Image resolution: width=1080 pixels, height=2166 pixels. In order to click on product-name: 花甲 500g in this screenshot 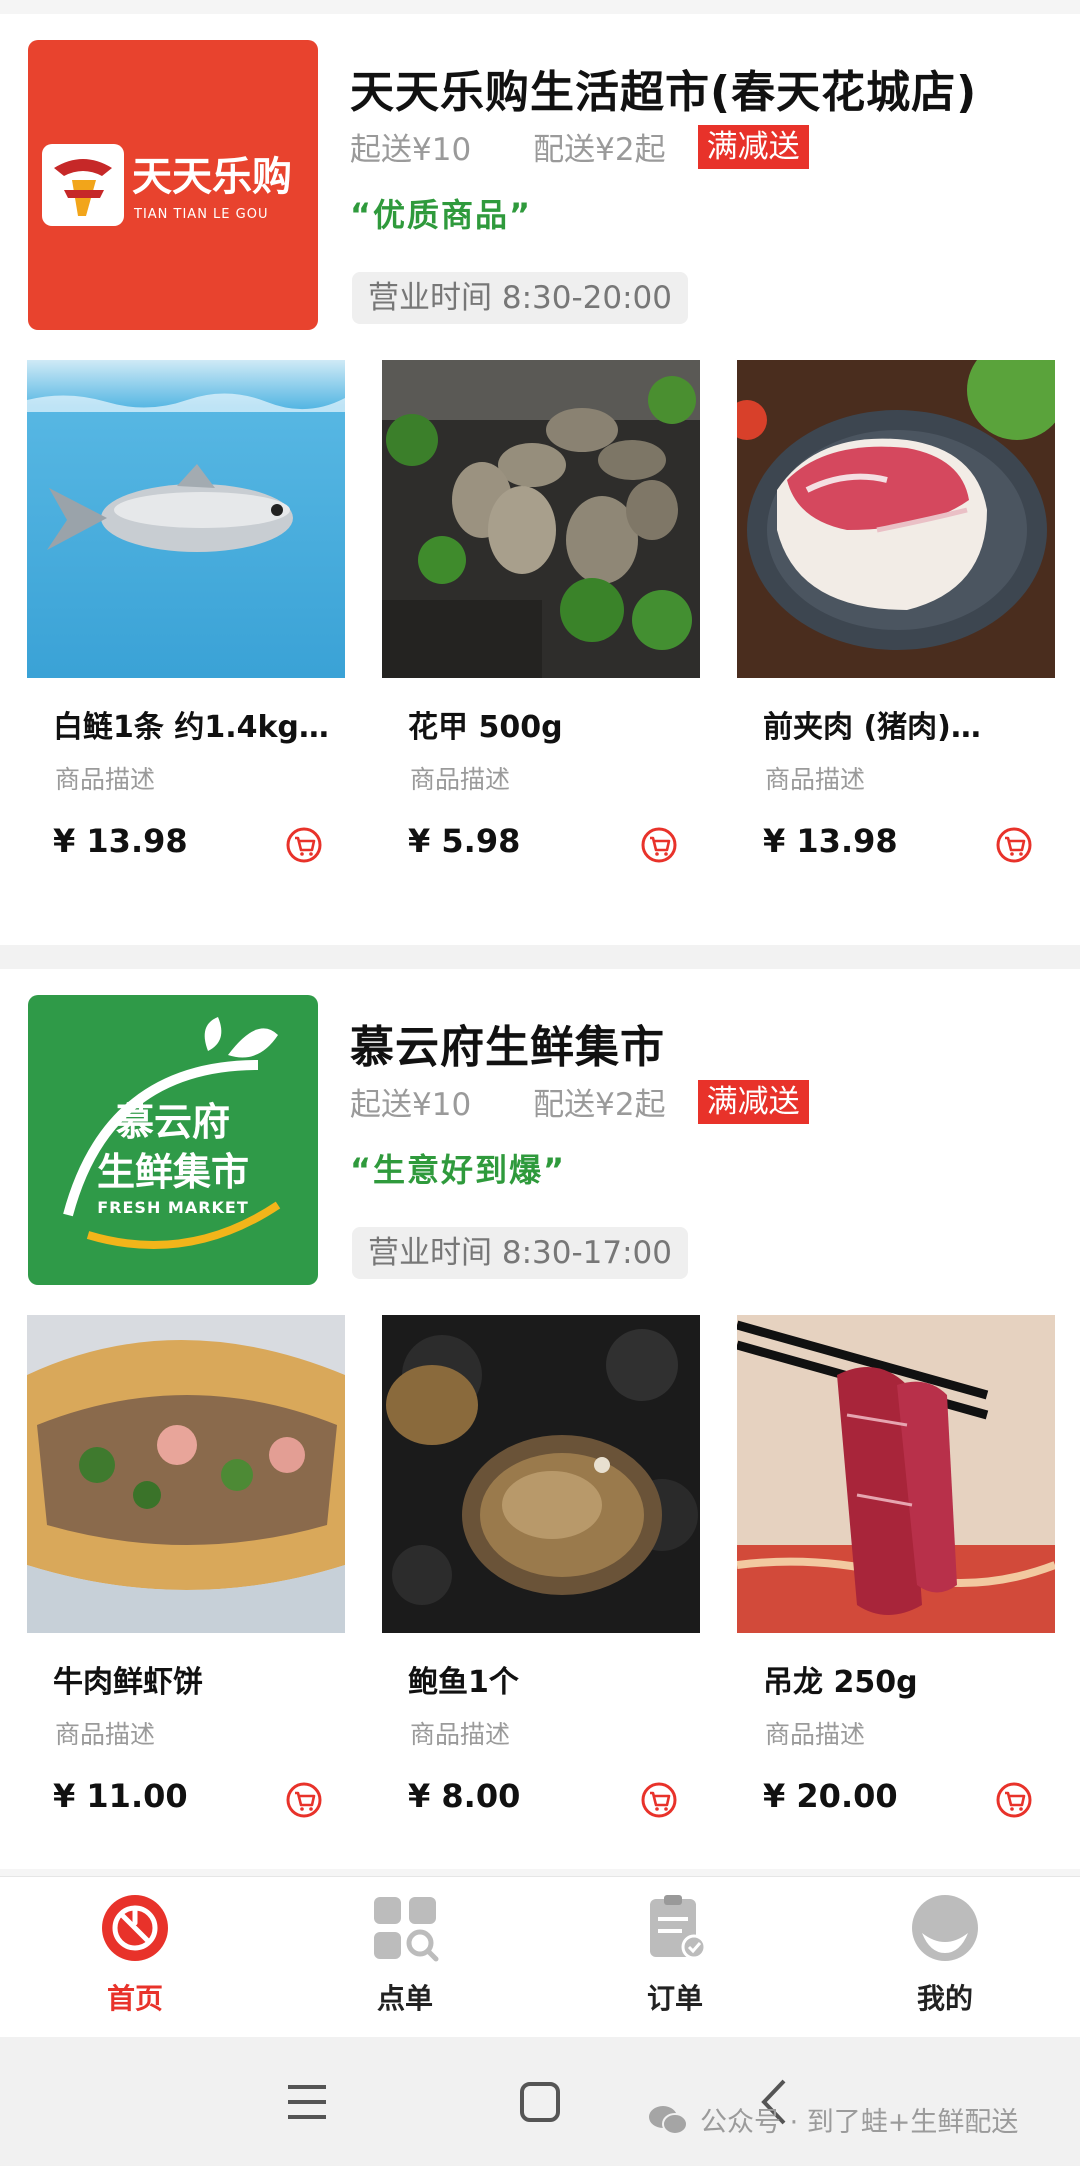, I will do `click(485, 727)`.